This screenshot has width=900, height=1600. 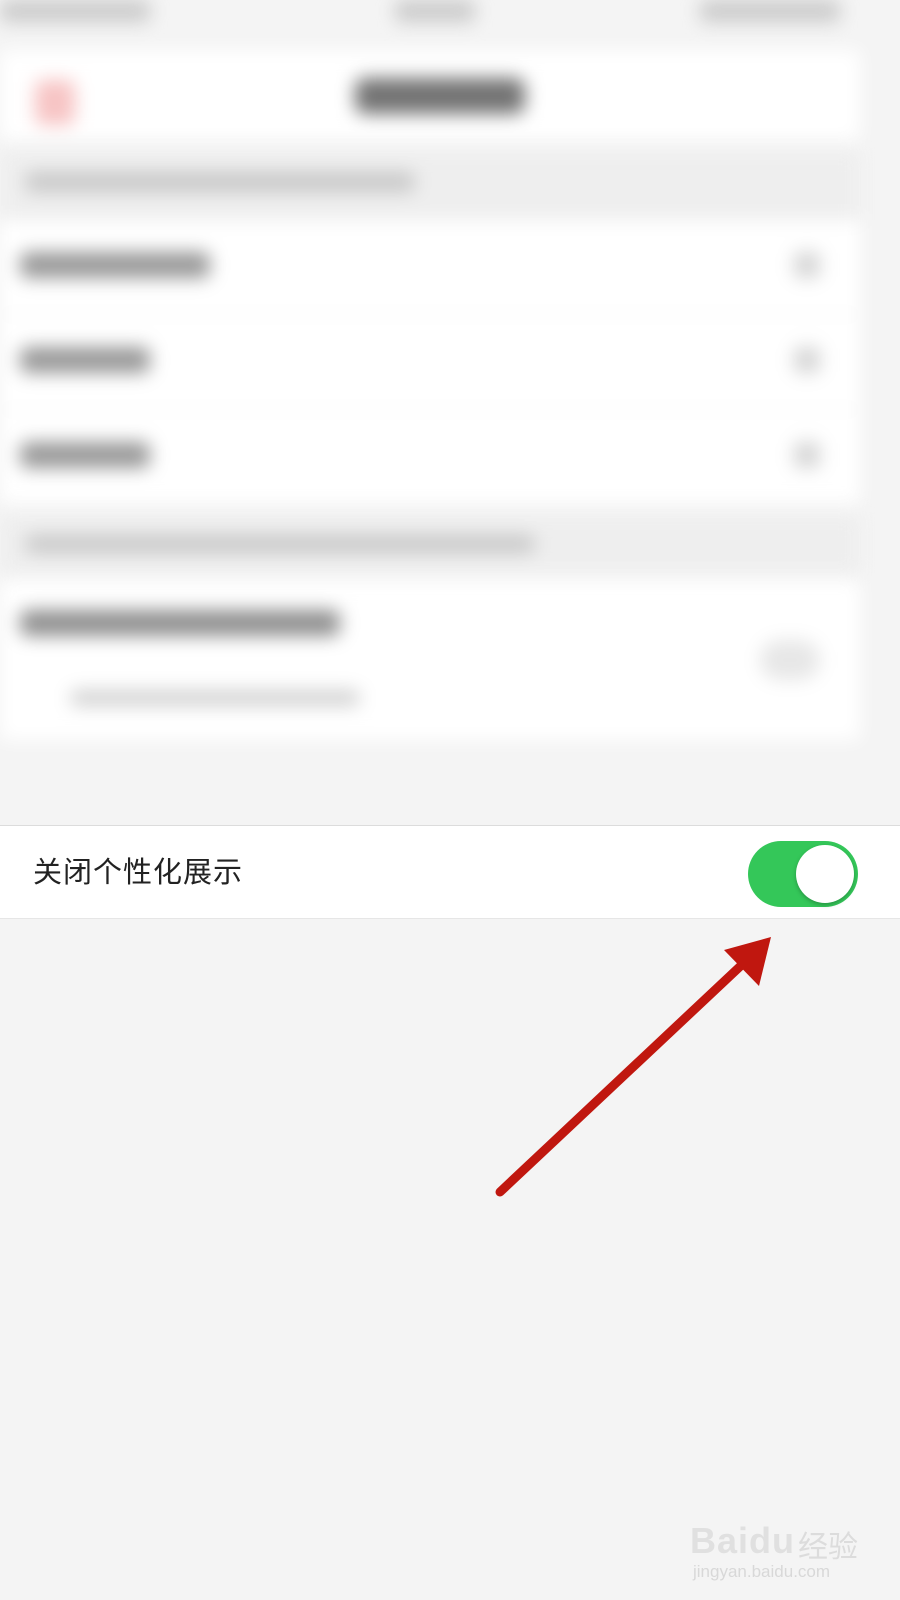 What do you see at coordinates (825, 874) in the screenshot?
I see `toggle-knob` at bounding box center [825, 874].